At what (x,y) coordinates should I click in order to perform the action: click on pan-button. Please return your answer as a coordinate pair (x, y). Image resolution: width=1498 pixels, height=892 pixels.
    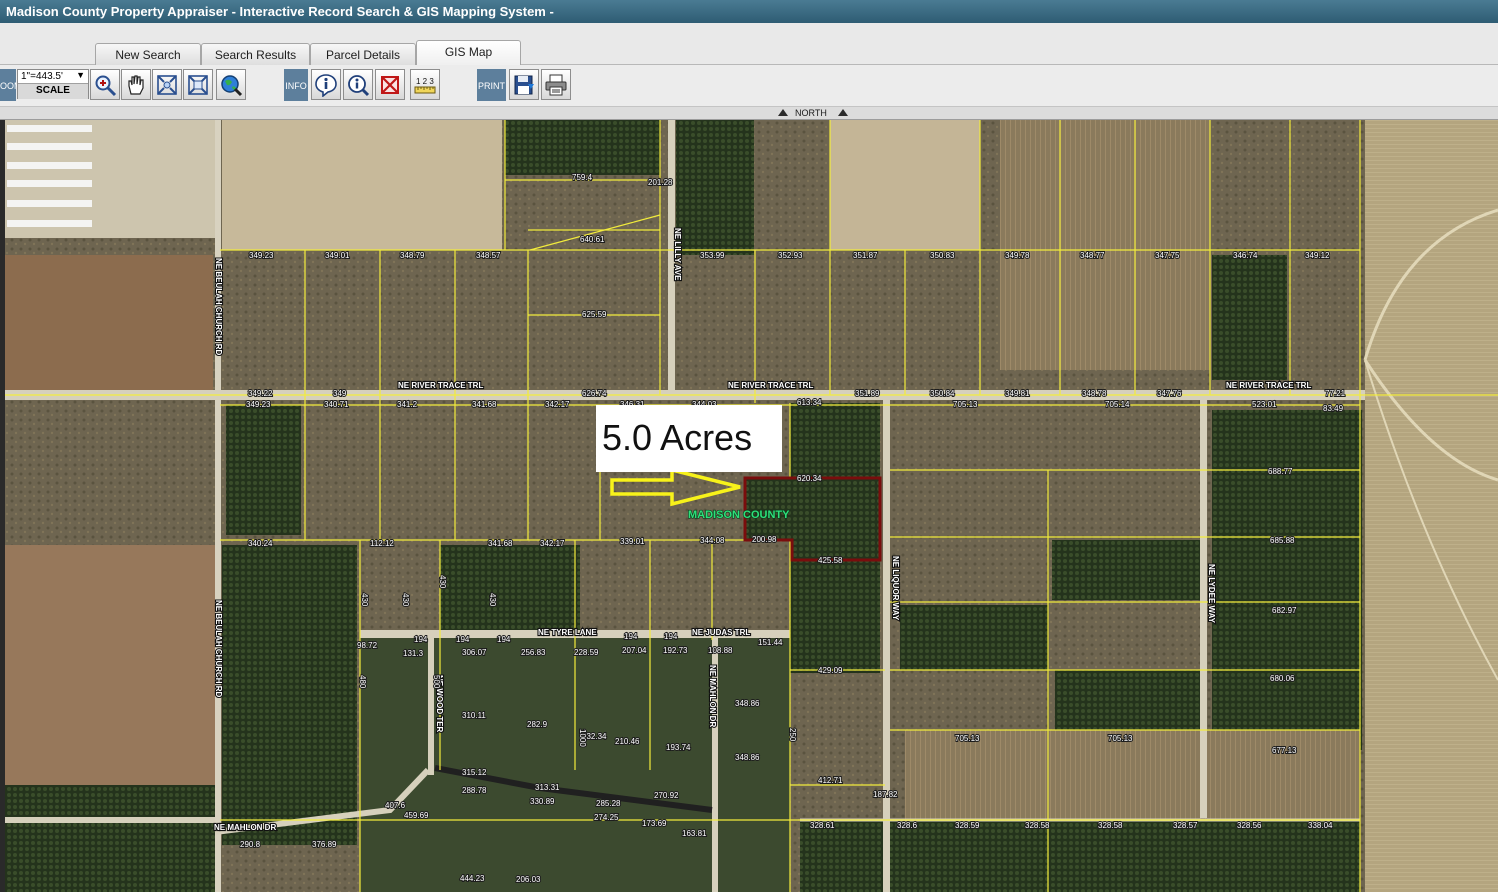
    Looking at the image, I should click on (136, 84).